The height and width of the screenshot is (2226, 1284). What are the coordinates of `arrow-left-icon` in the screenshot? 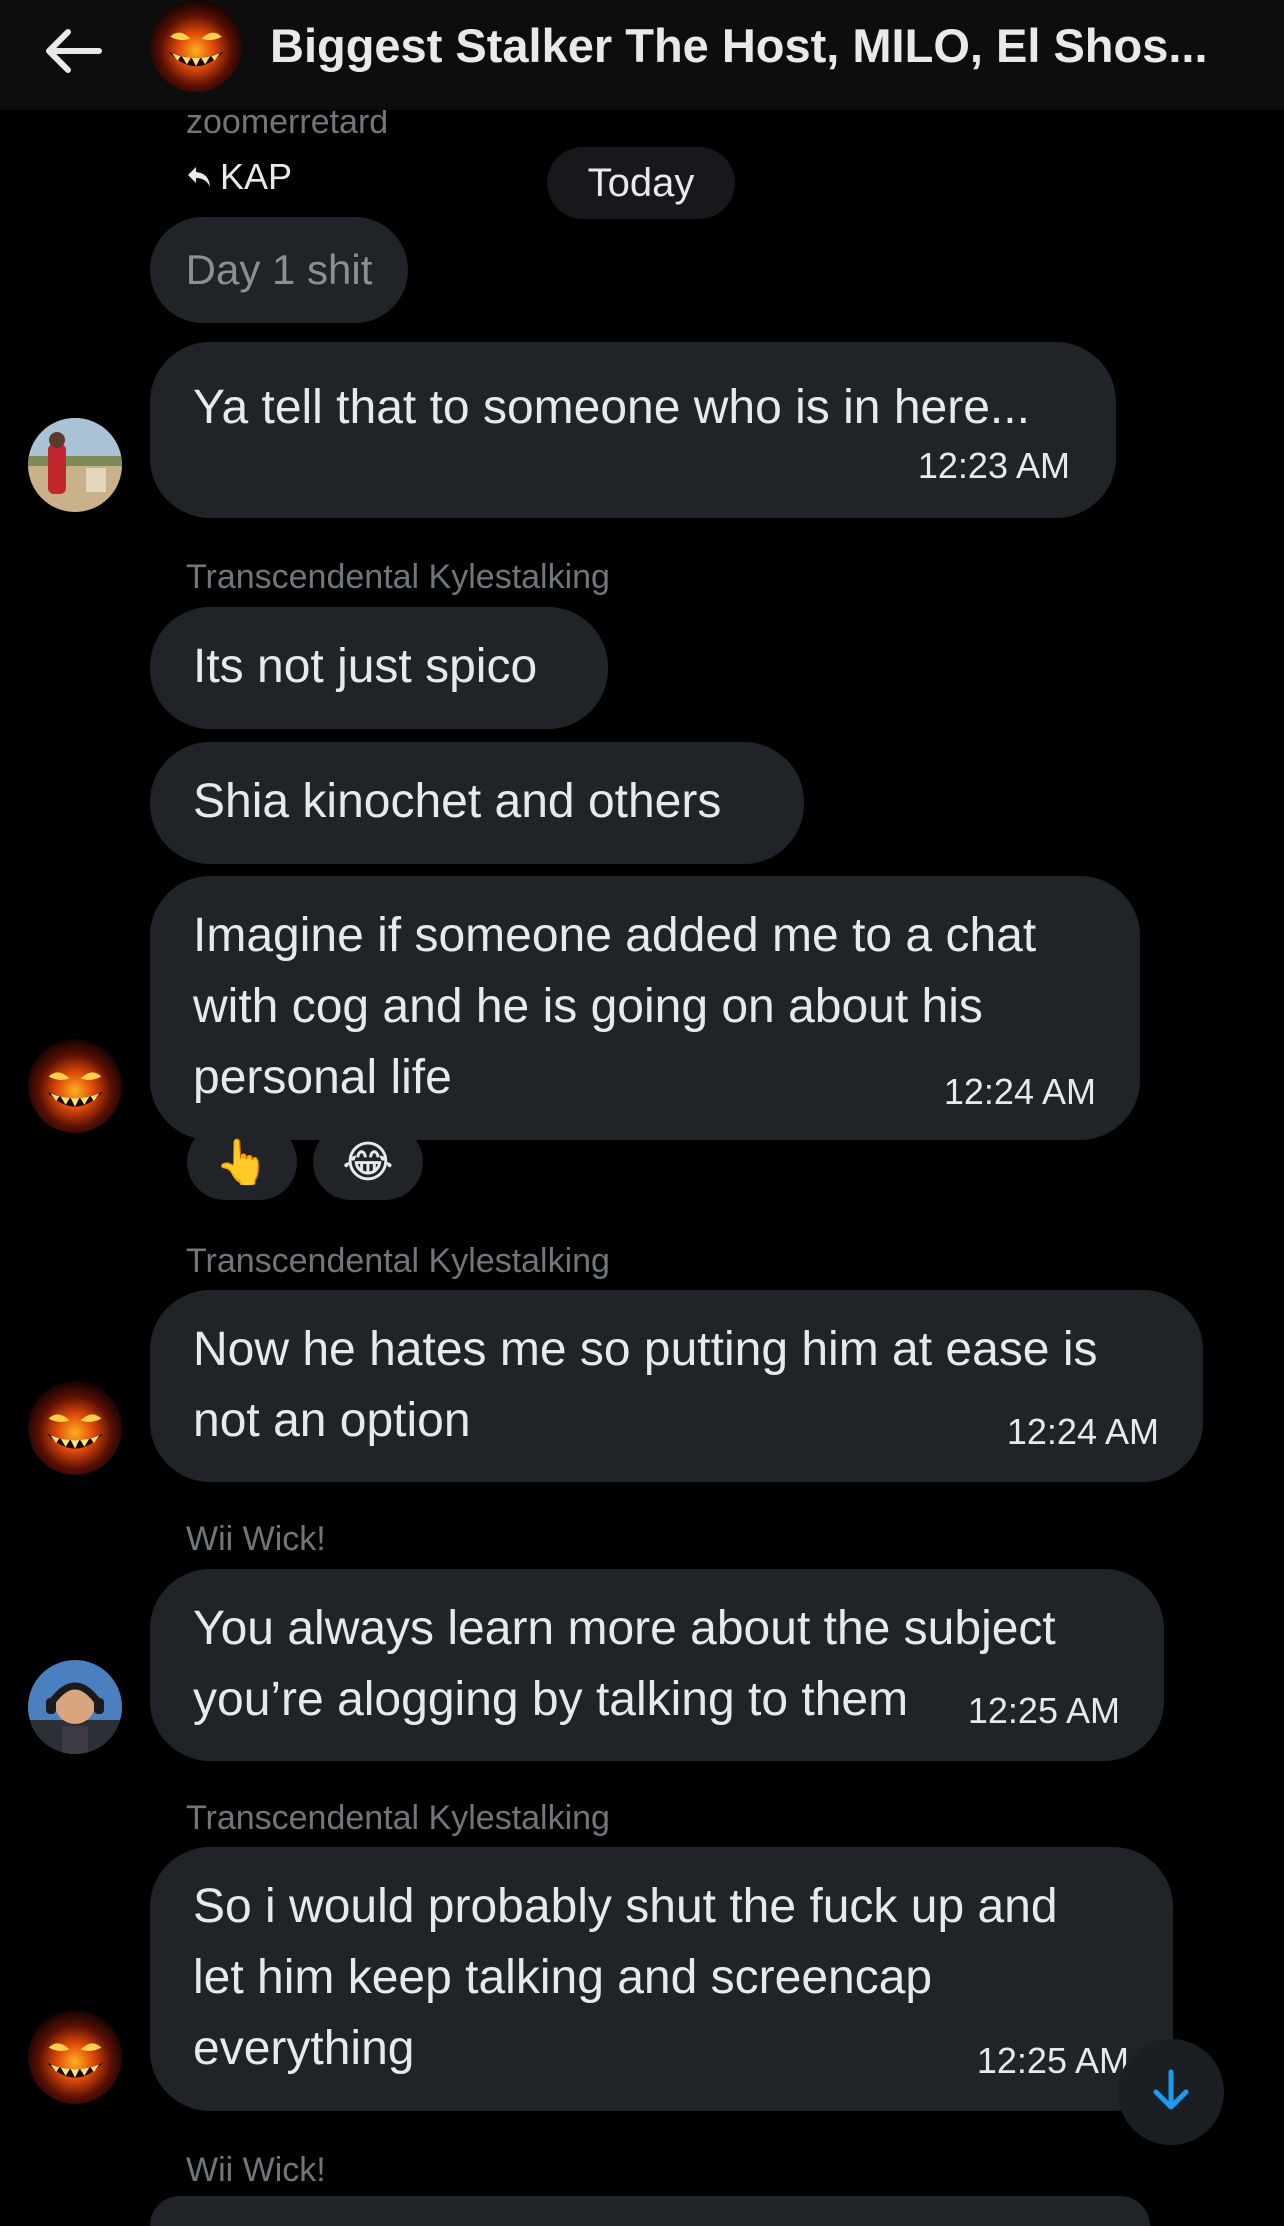 It's located at (73, 53).